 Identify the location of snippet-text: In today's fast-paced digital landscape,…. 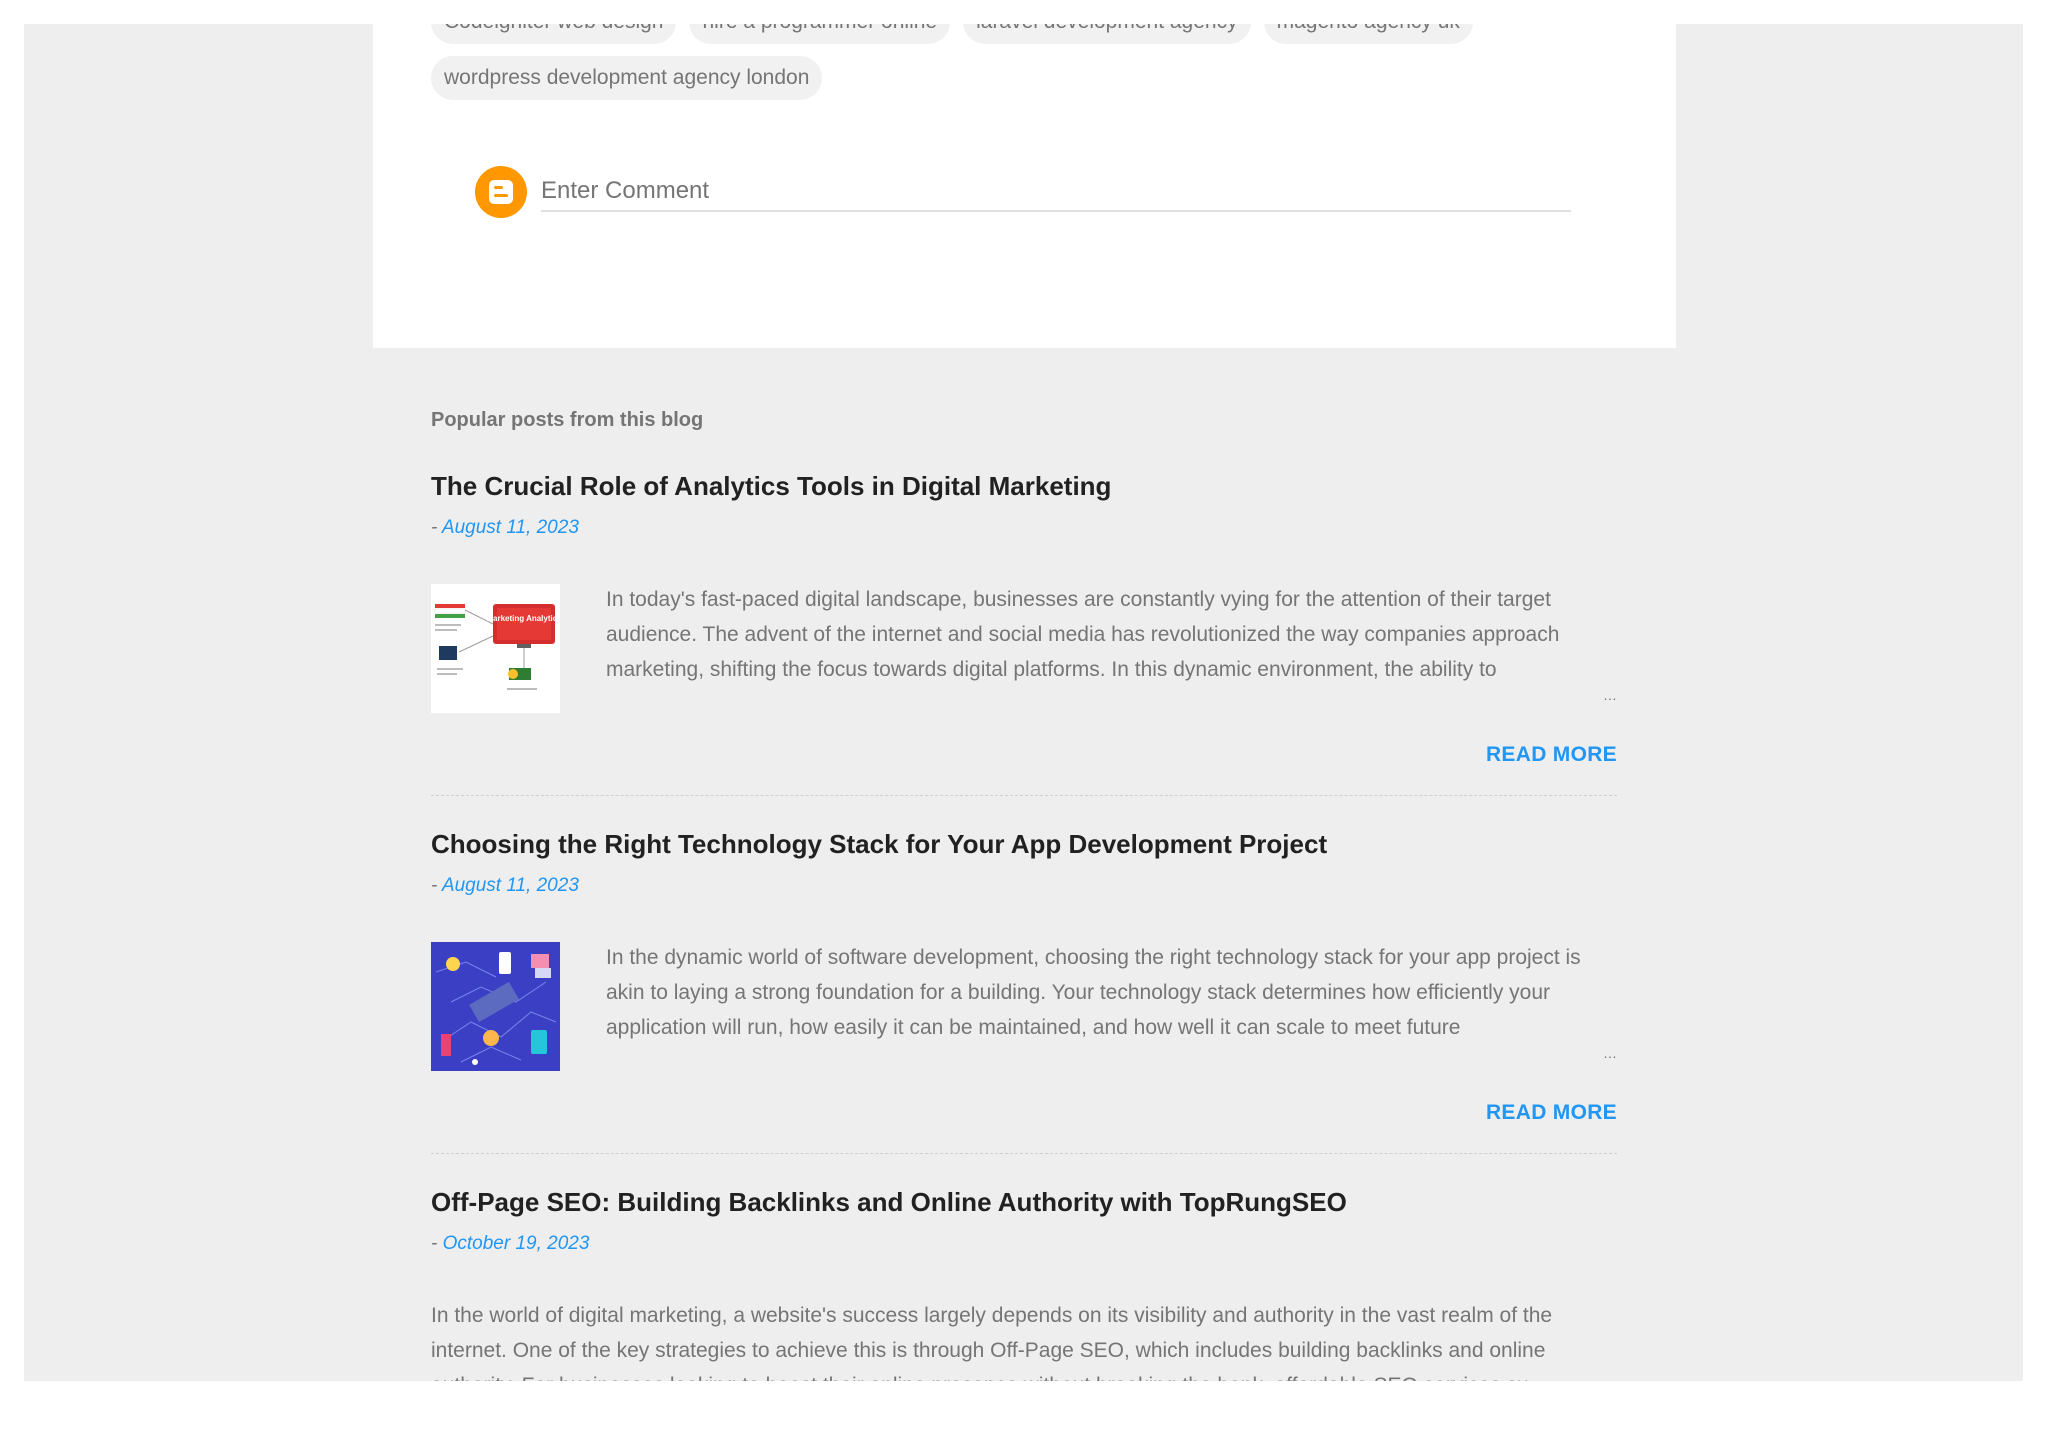
(1083, 634).